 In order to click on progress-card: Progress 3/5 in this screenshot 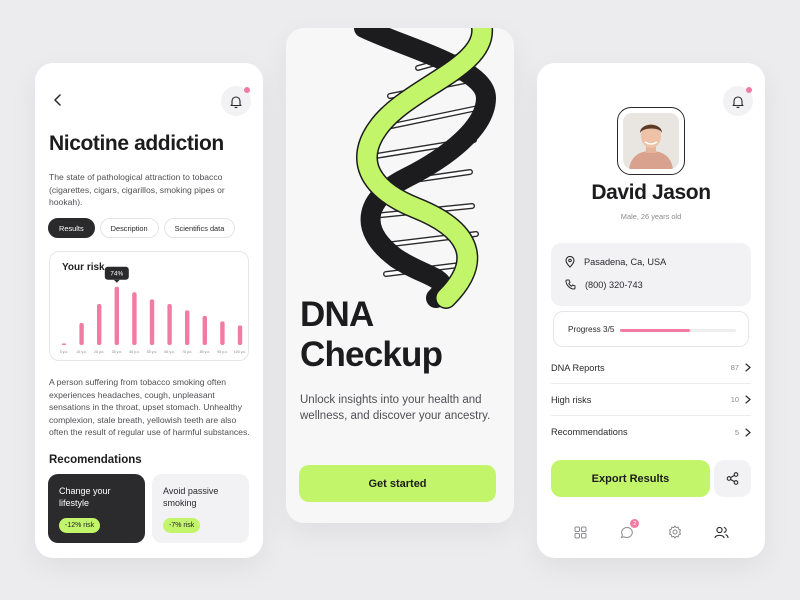, I will do `click(651, 329)`.